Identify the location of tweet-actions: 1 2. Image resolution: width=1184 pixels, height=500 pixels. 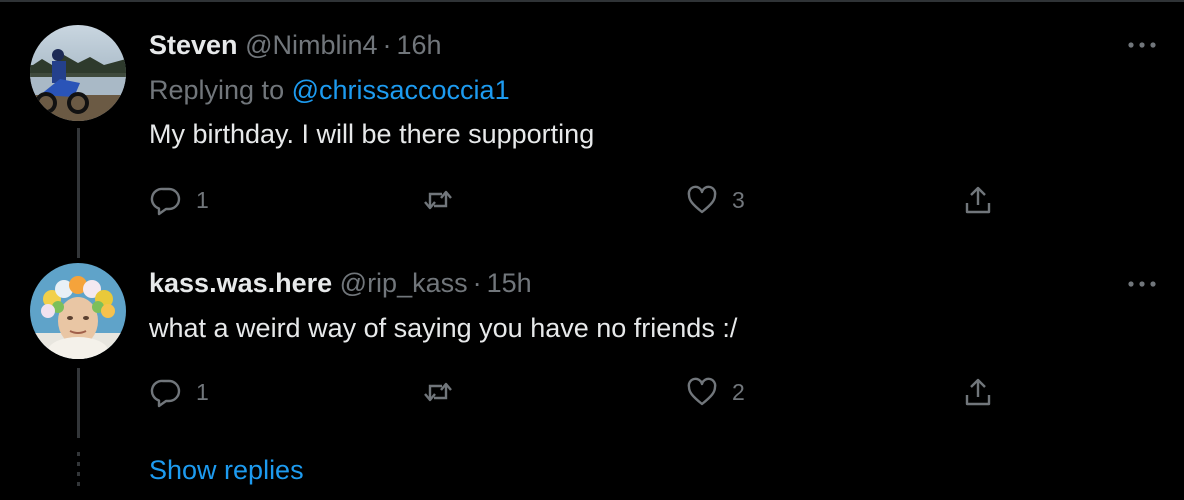
(592, 392).